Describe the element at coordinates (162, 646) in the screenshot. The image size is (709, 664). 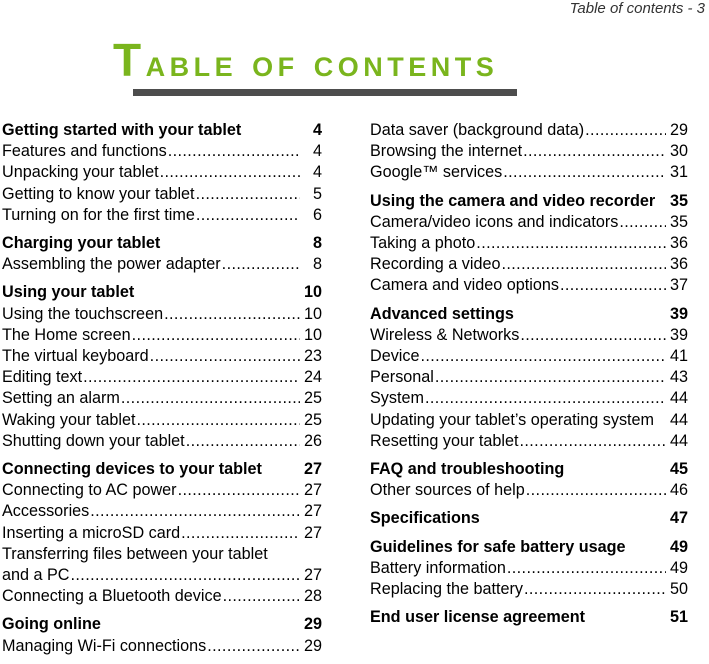
I see `toc-entry-managing-wi-fi-connections: Managing Wi-Fi connections 29` at that location.